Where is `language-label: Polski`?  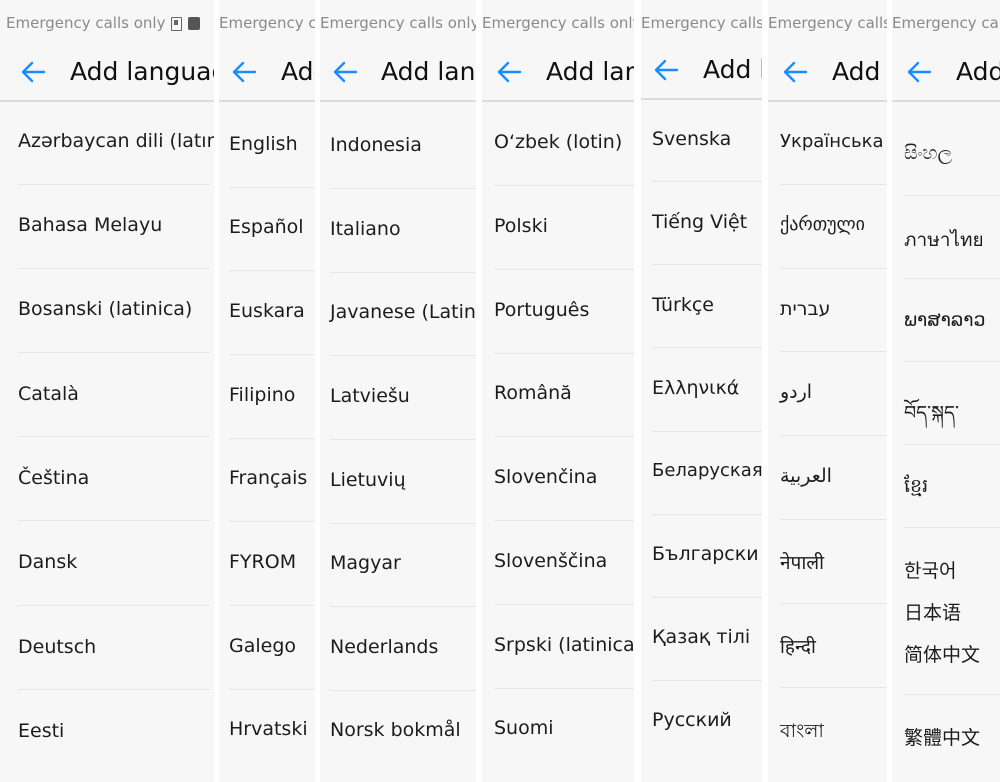
language-label: Polski is located at coordinates (521, 226).